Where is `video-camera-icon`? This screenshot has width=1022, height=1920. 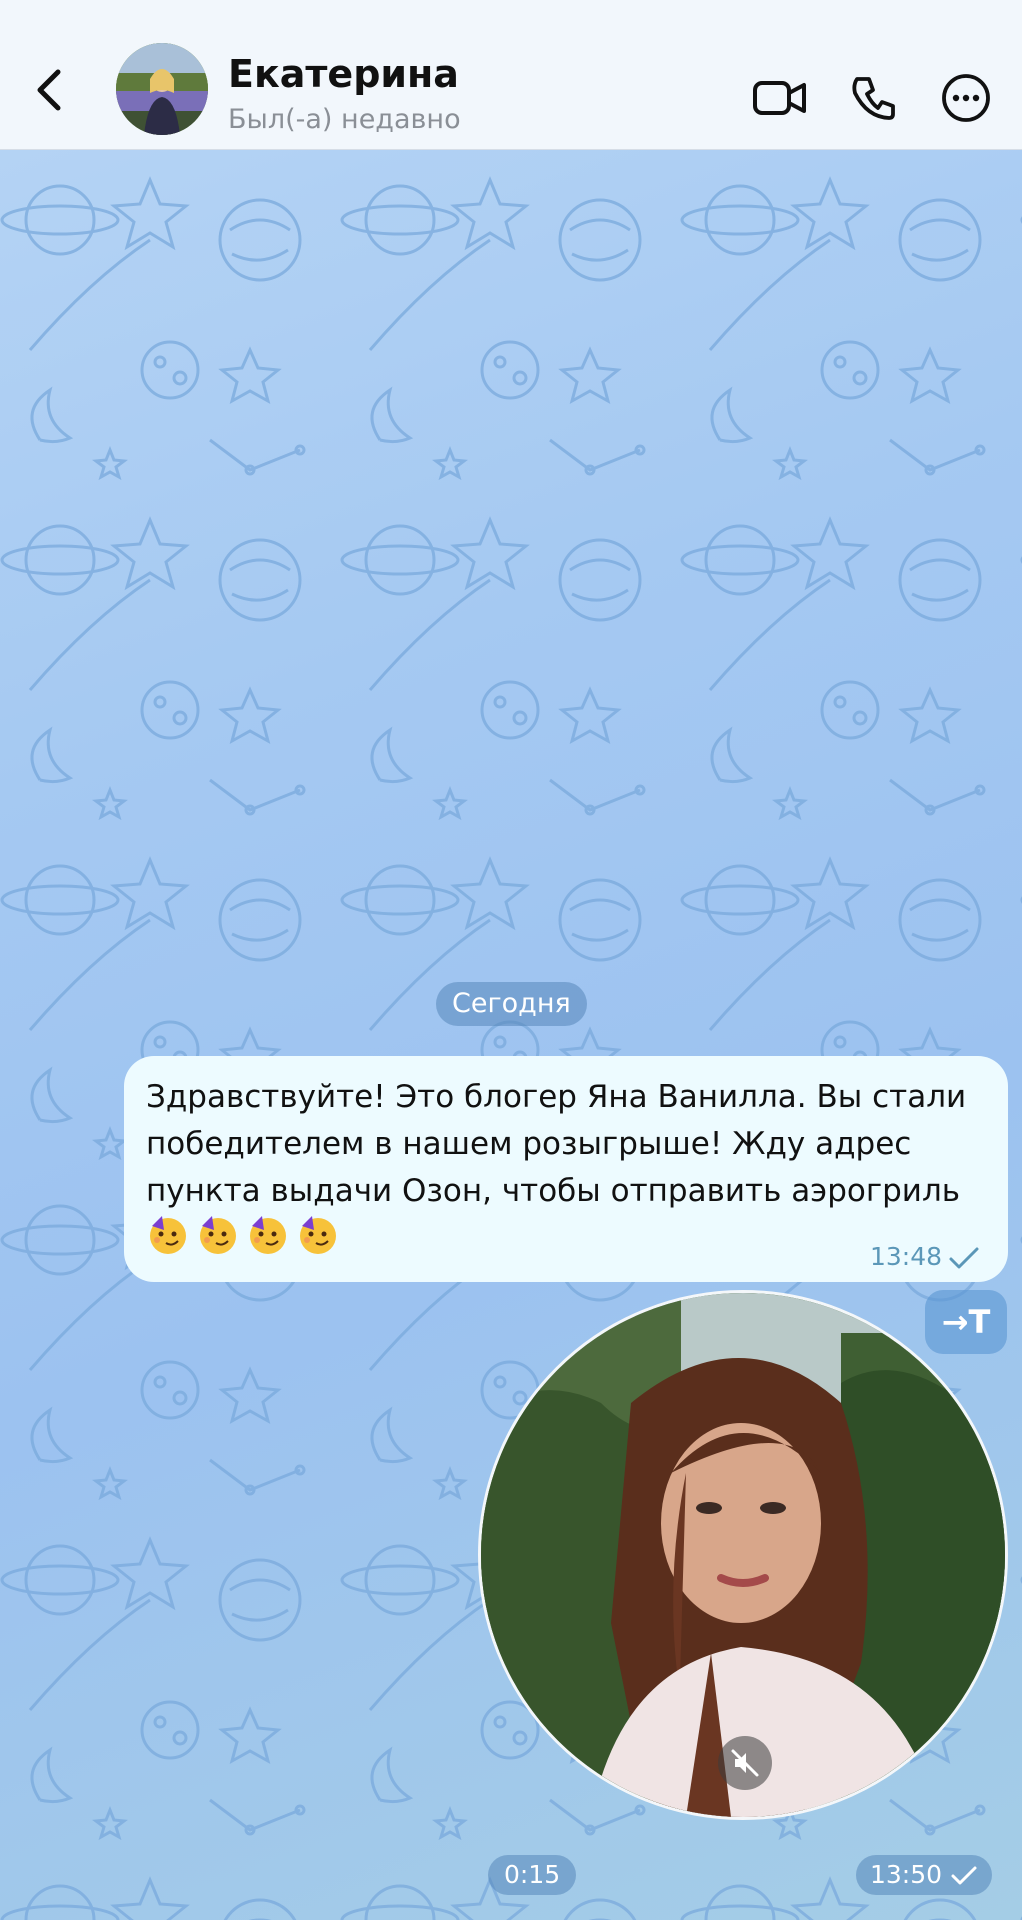 video-camera-icon is located at coordinates (779, 98).